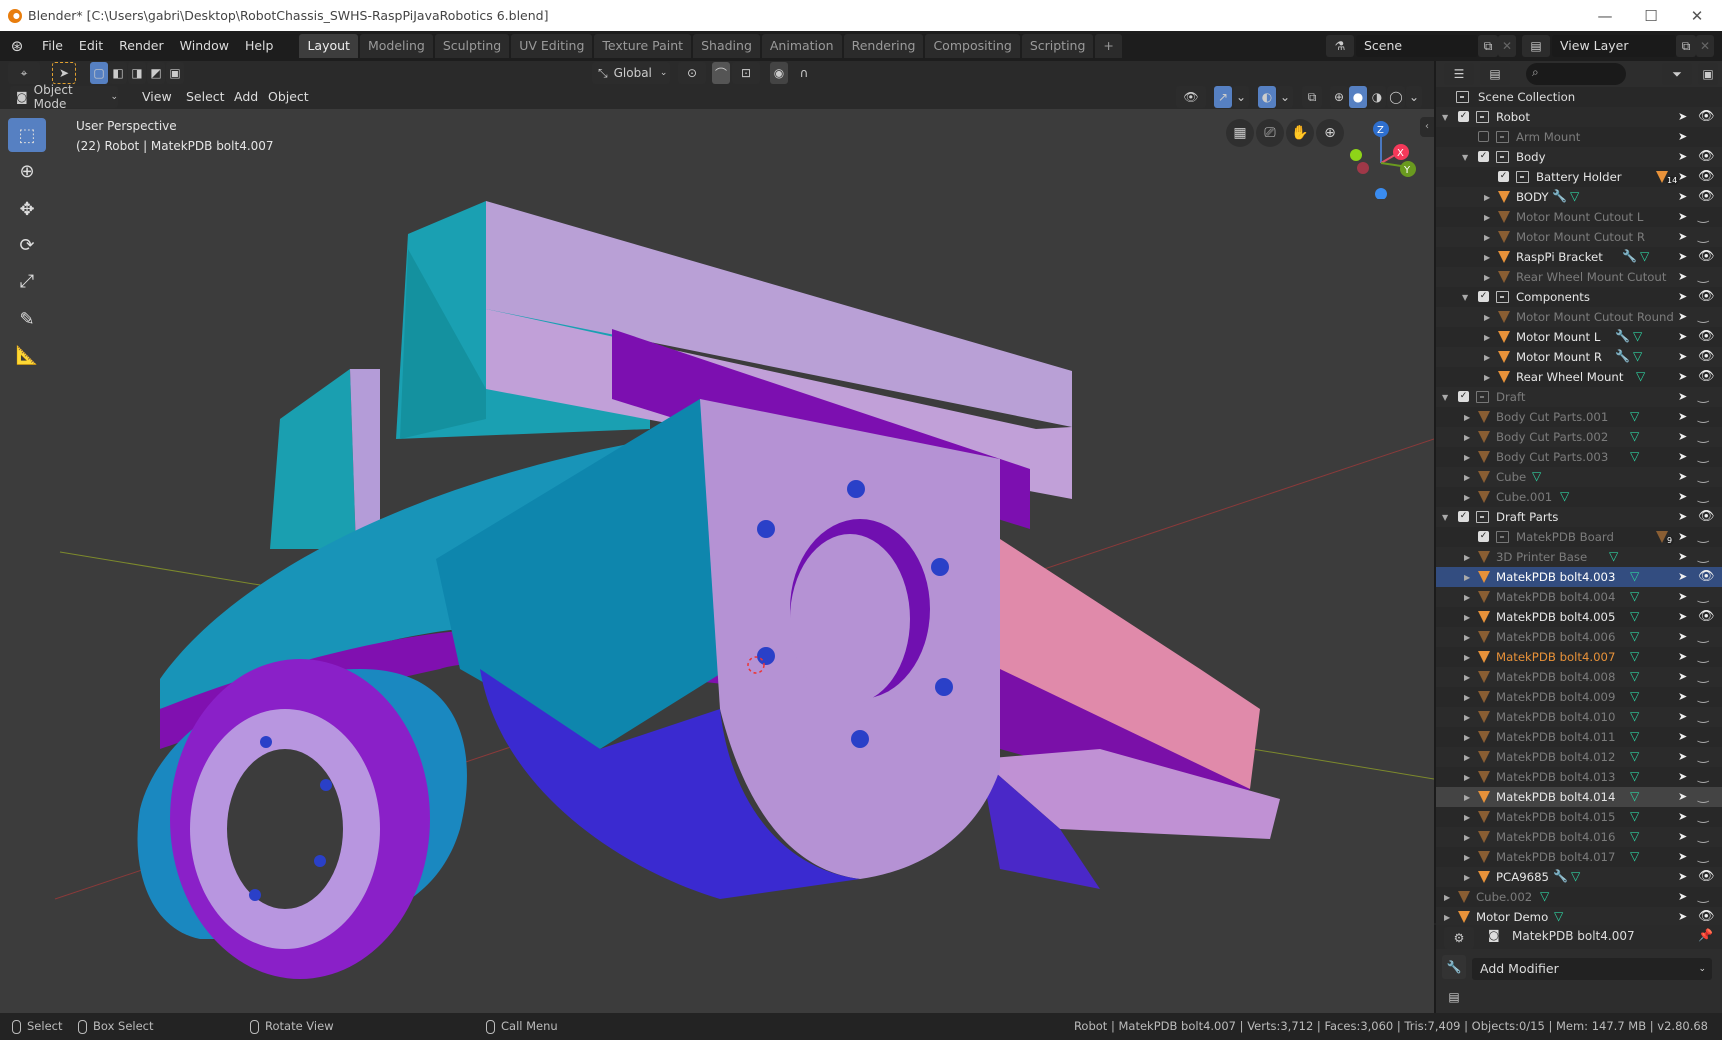  Describe the element at coordinates (1223, 97) in the screenshot. I see `gizmo-toggle-icon: ↗` at that location.